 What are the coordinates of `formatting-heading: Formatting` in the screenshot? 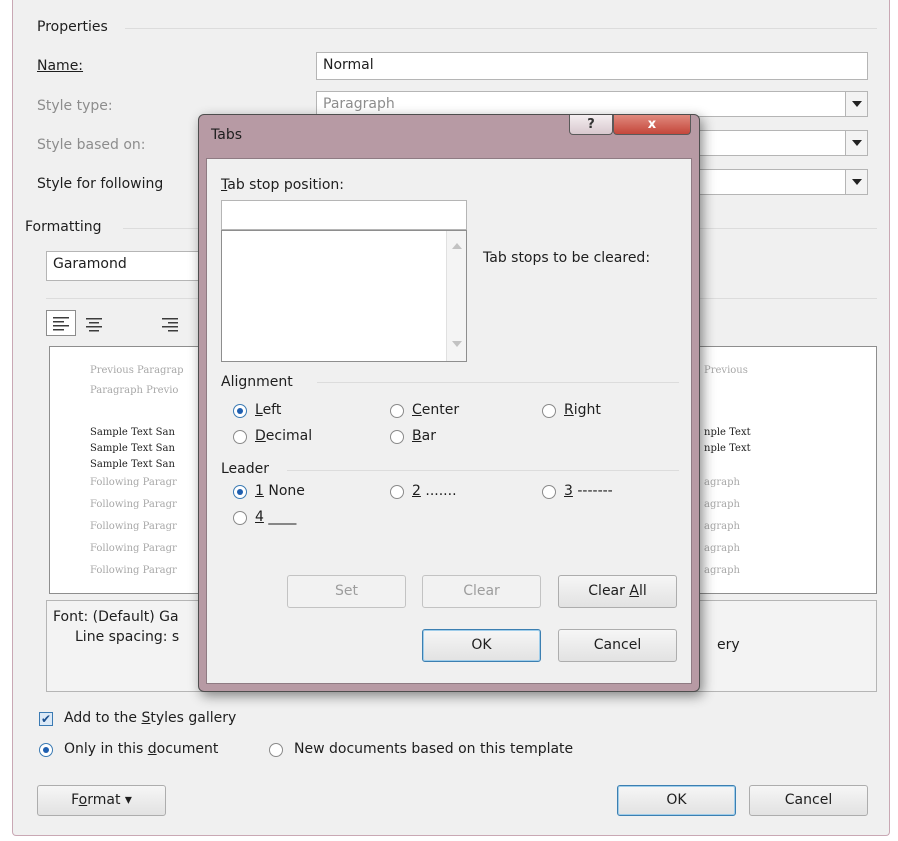 It's located at (63, 227).